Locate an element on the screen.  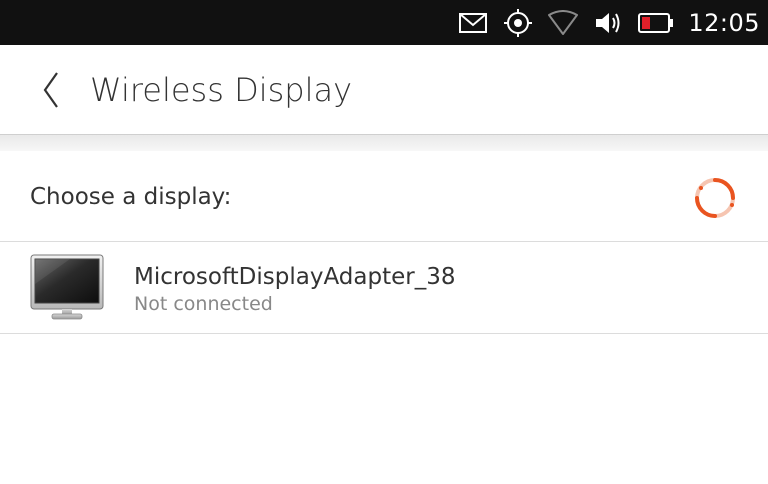
chevron-left-icon is located at coordinates (50, 90).